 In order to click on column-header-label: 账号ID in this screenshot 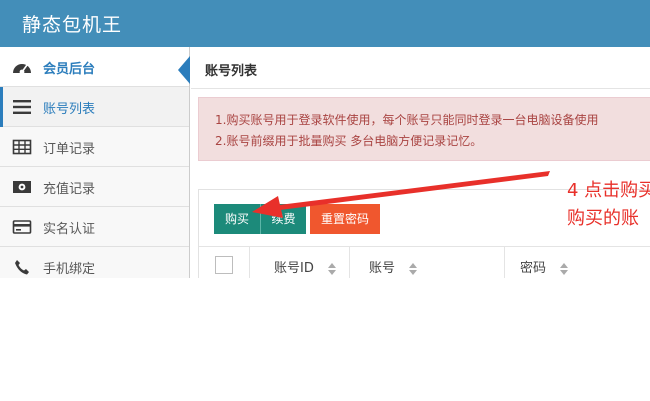, I will do `click(294, 268)`.